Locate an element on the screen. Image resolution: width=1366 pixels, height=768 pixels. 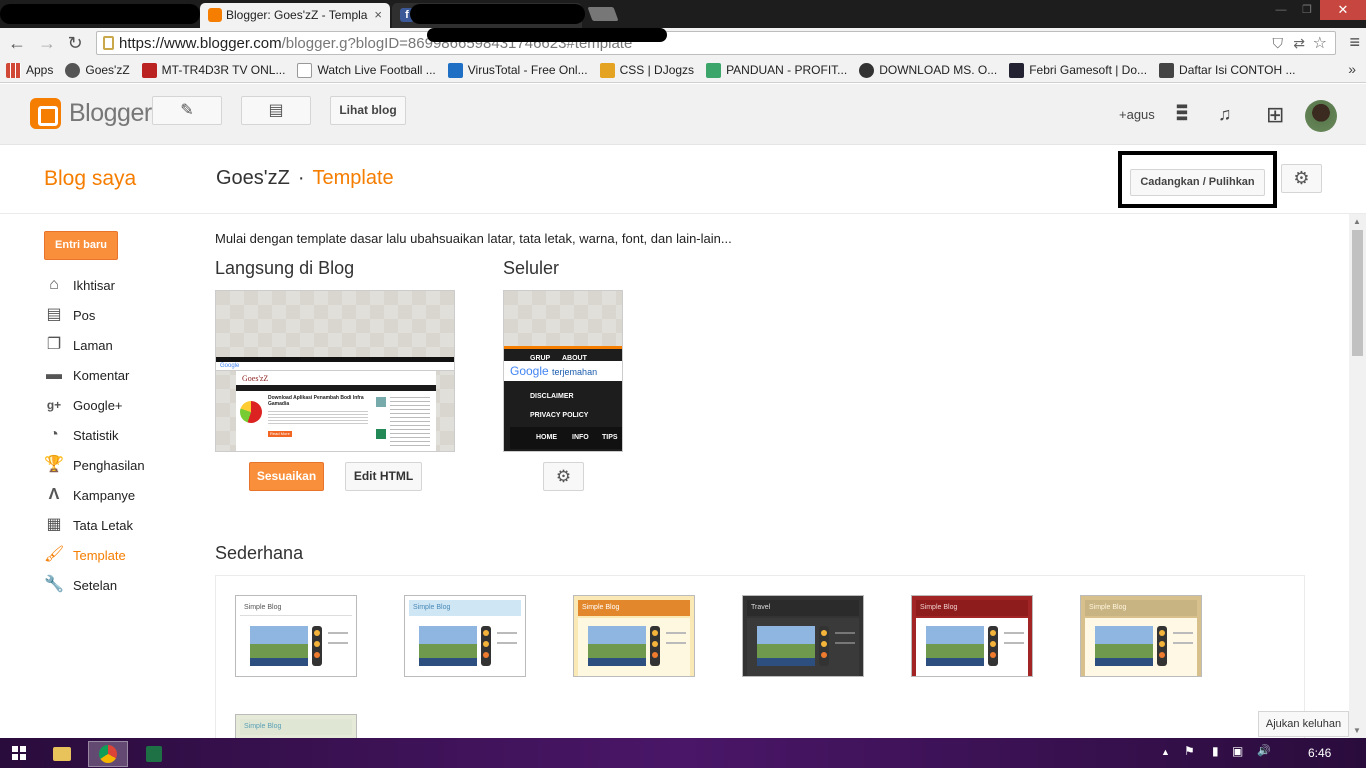
feedback-button: Ajukan keluhan is located at coordinates (1303, 724).